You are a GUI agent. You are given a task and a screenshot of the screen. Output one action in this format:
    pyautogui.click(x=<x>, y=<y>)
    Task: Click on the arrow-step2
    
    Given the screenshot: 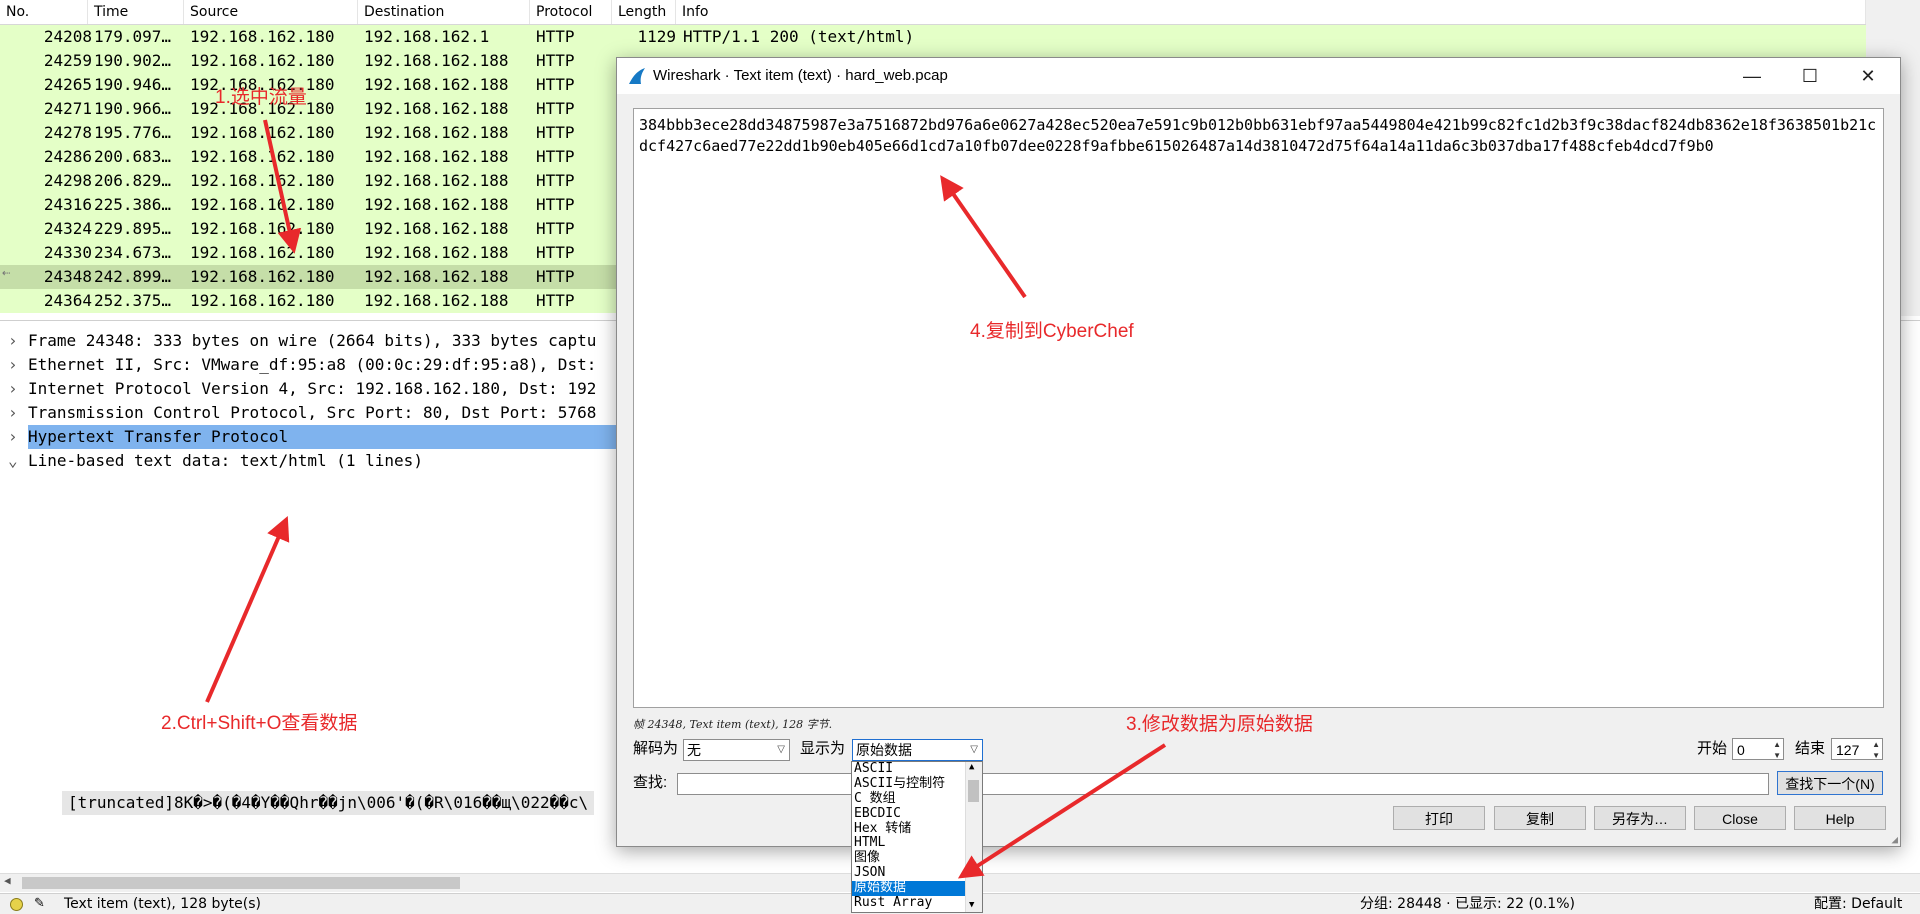 What is the action you would take?
    pyautogui.click(x=247, y=609)
    